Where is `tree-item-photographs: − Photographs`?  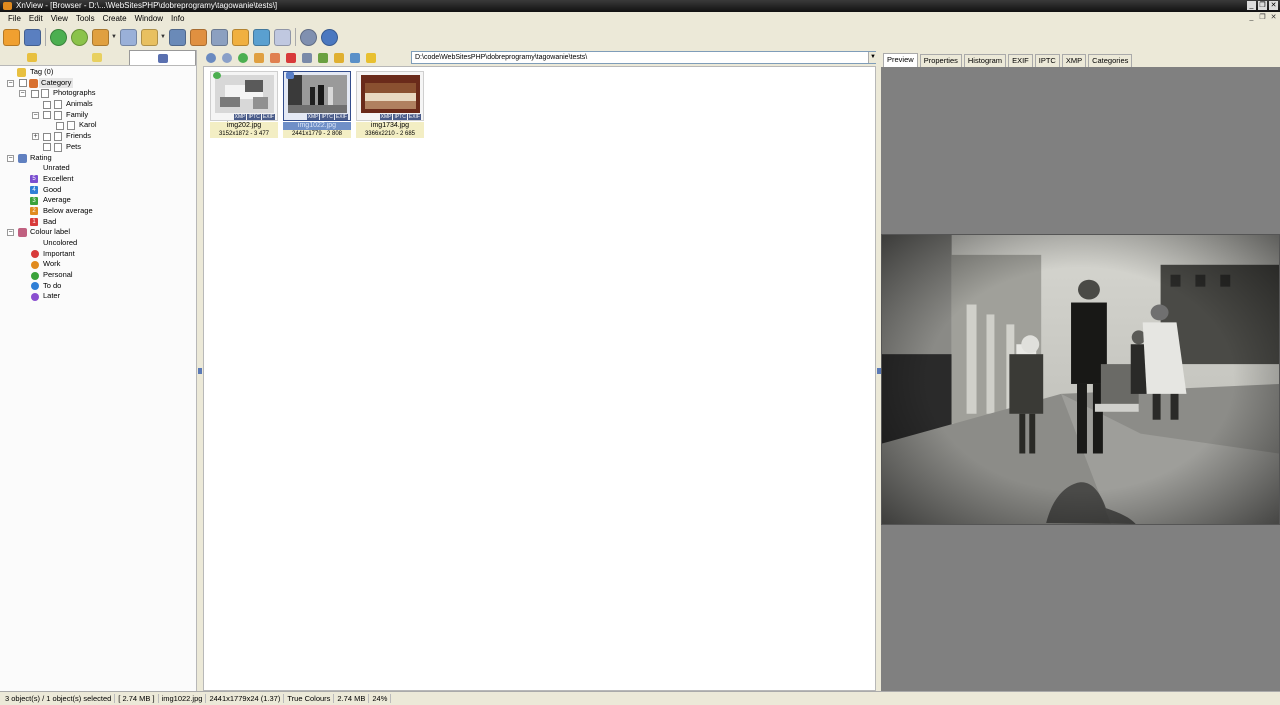
tree-item-photographs: − Photographs is located at coordinates (98, 93).